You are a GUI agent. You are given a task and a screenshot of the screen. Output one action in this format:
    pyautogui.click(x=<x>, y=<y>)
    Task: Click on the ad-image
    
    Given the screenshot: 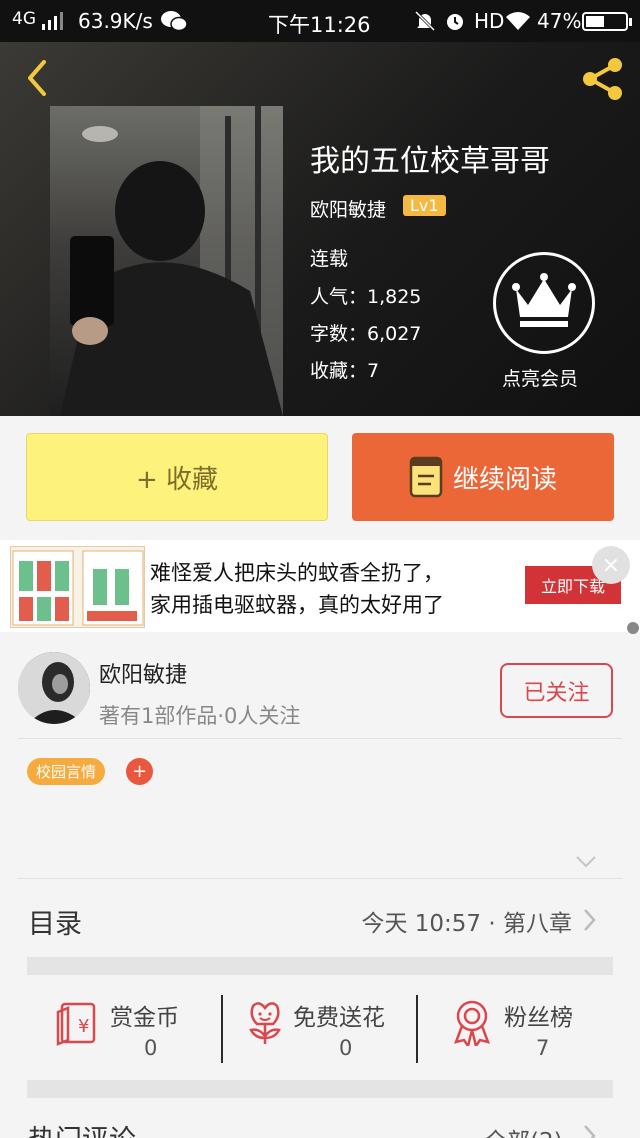 What is the action you would take?
    pyautogui.click(x=77, y=587)
    